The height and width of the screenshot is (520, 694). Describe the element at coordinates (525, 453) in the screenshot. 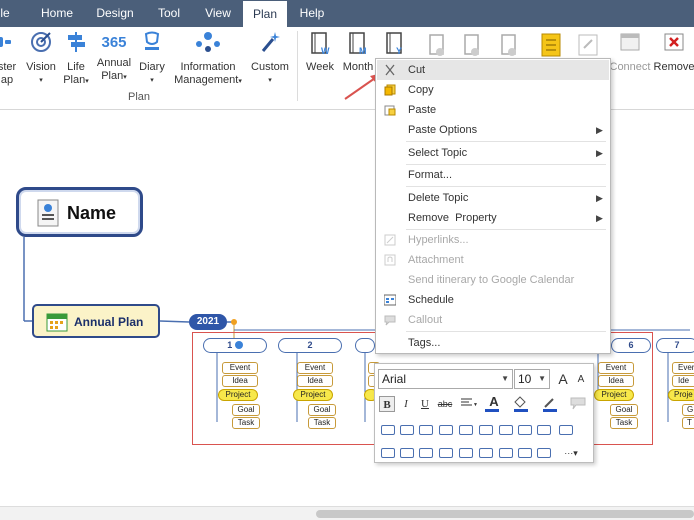

I see `style-8-icon` at that location.